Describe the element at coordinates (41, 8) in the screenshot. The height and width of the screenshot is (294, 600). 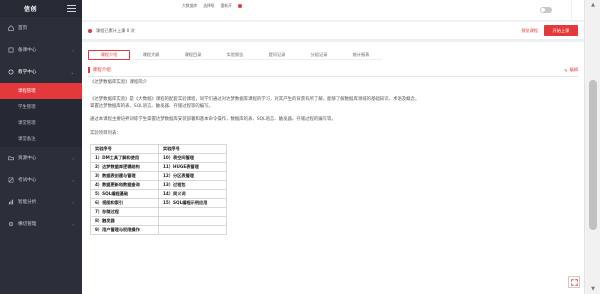
I see `brand-bar: 信创` at that location.